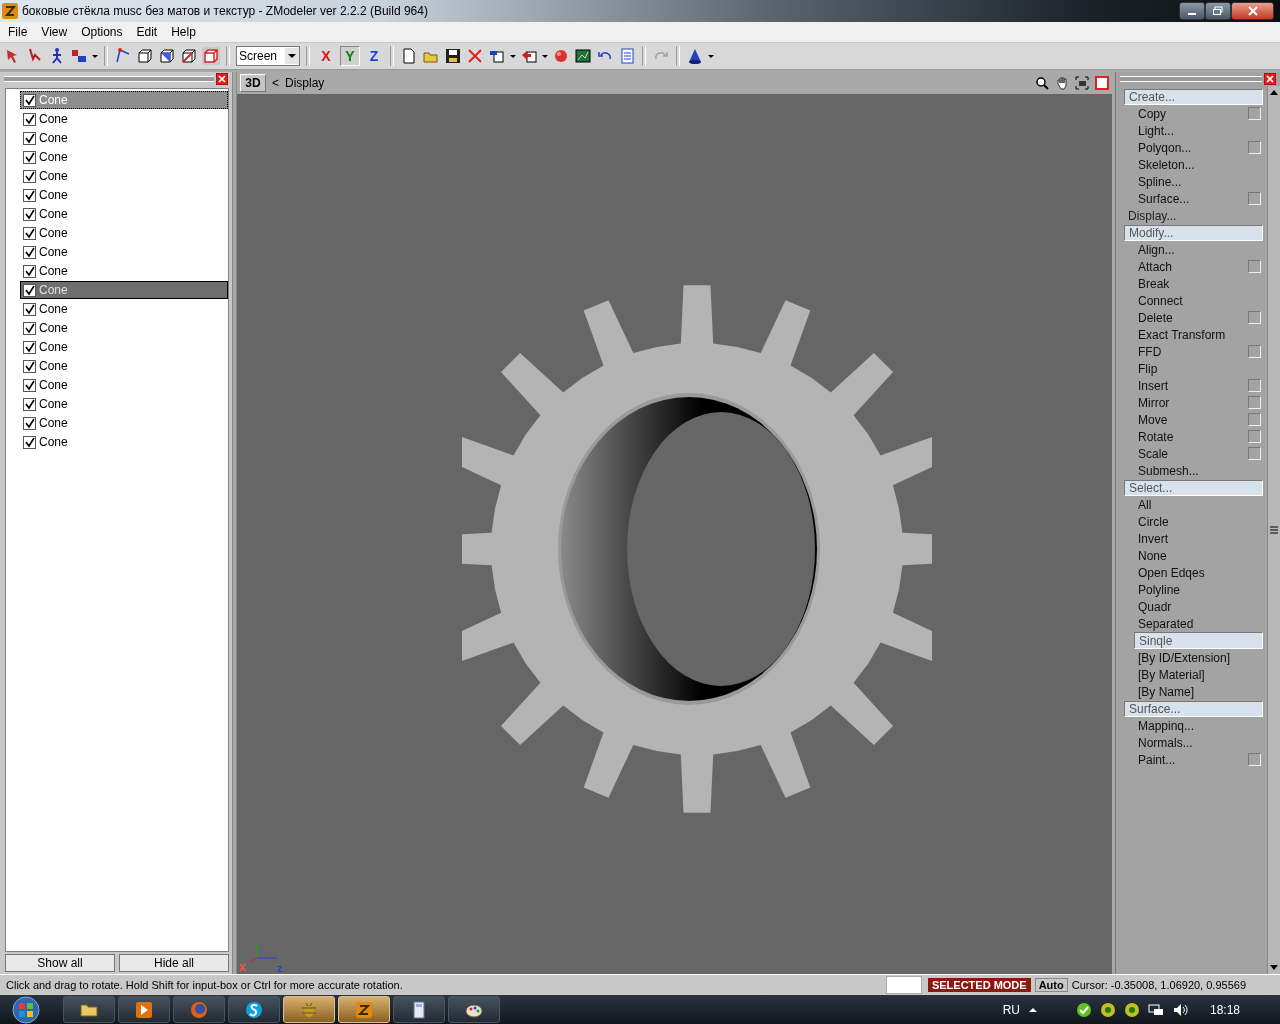  I want to click on object-cube-icon, so click(189, 56).